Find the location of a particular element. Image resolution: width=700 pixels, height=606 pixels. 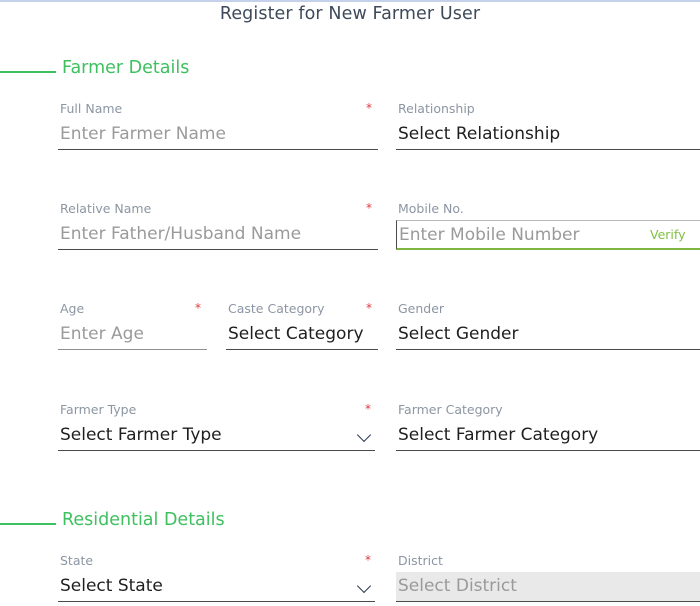

gender-select: Select Gender is located at coordinates (548, 335).